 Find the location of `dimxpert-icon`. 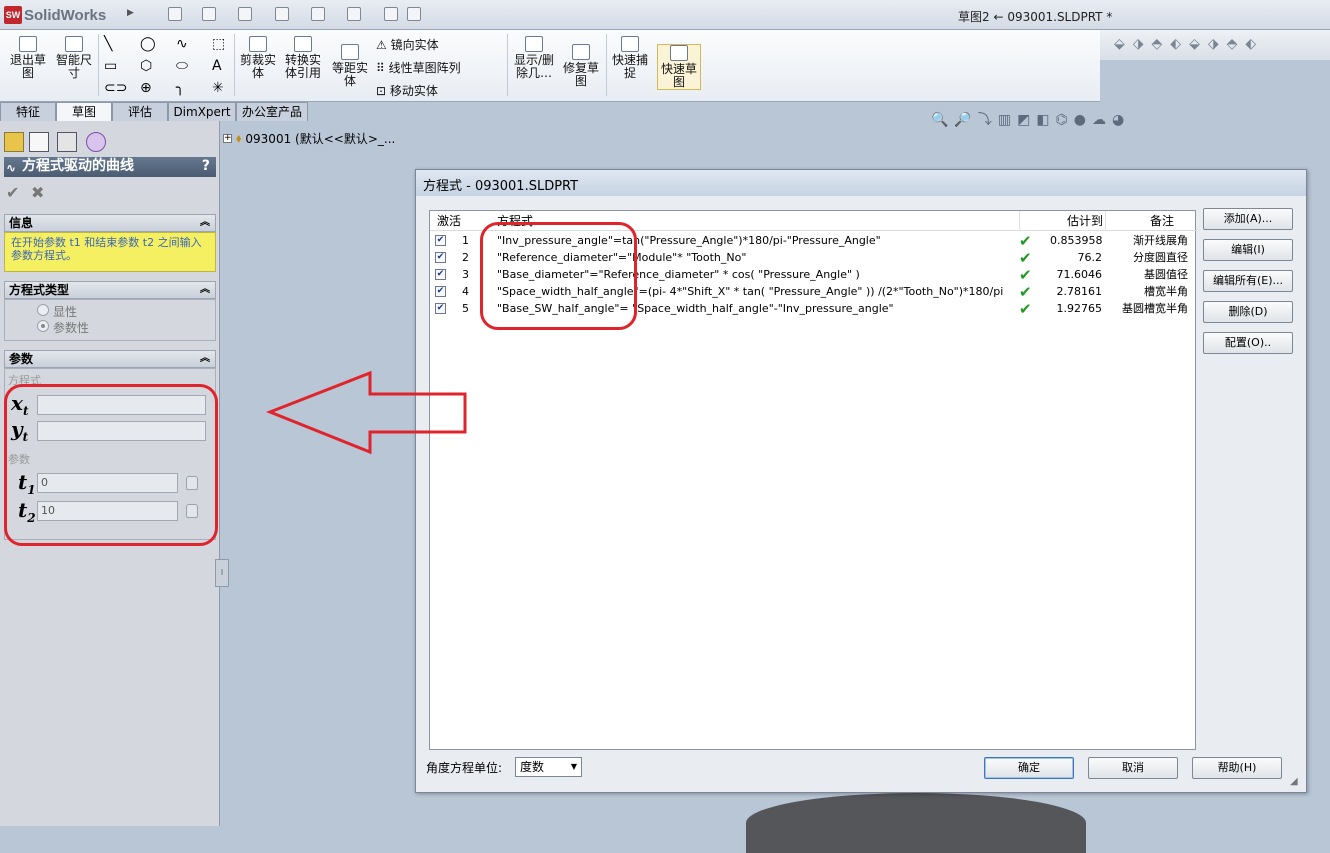

dimxpert-icon is located at coordinates (96, 142).